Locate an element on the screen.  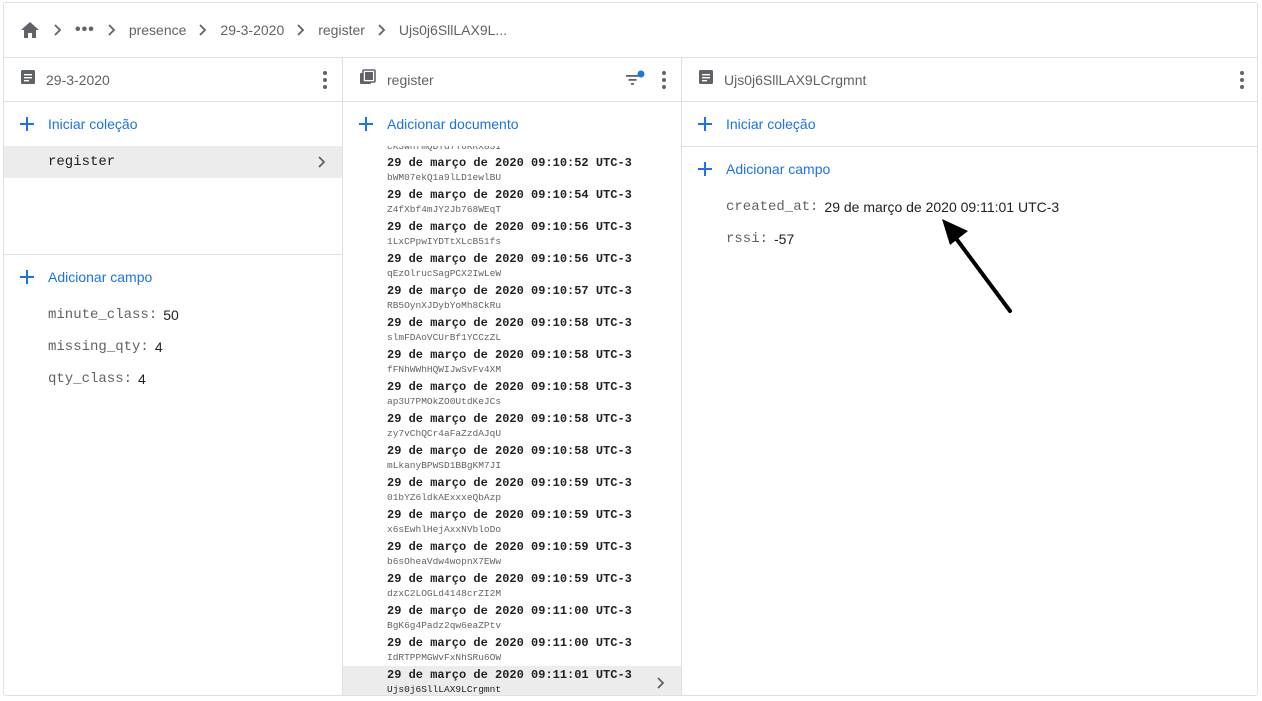
document-id: bWM07ekQ1a9lLD1ewlBU is located at coordinates (444, 177).